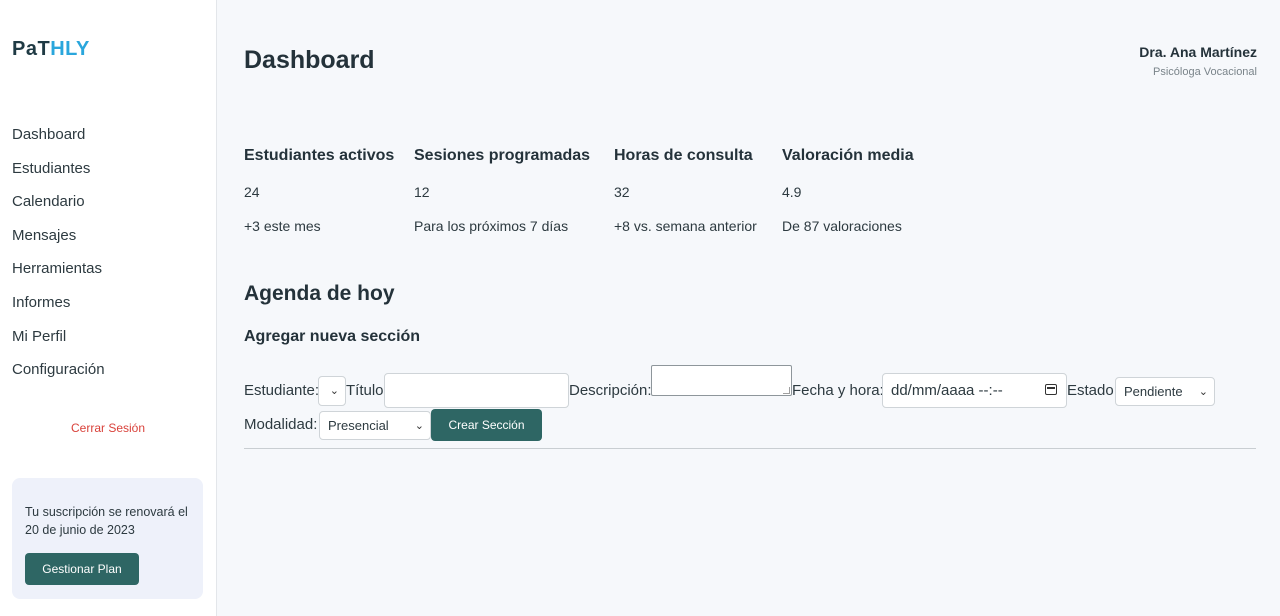 The height and width of the screenshot is (616, 1280). What do you see at coordinates (58, 275) in the screenshot?
I see `sidebar-item-herramientas: Herramientas` at bounding box center [58, 275].